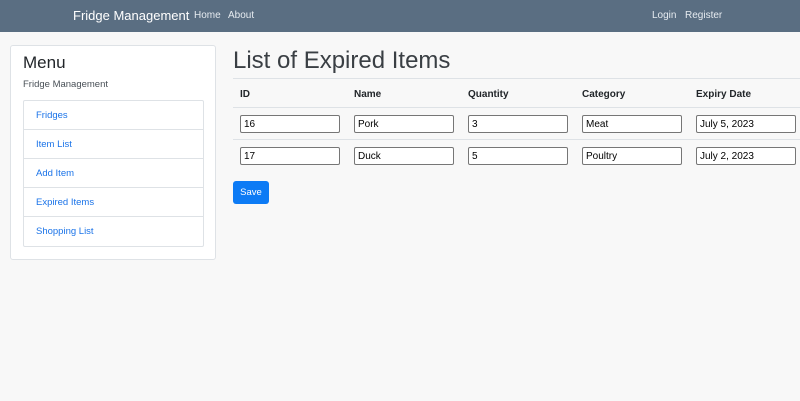 The height and width of the screenshot is (401, 800). I want to click on row-2-category-input, so click(632, 156).